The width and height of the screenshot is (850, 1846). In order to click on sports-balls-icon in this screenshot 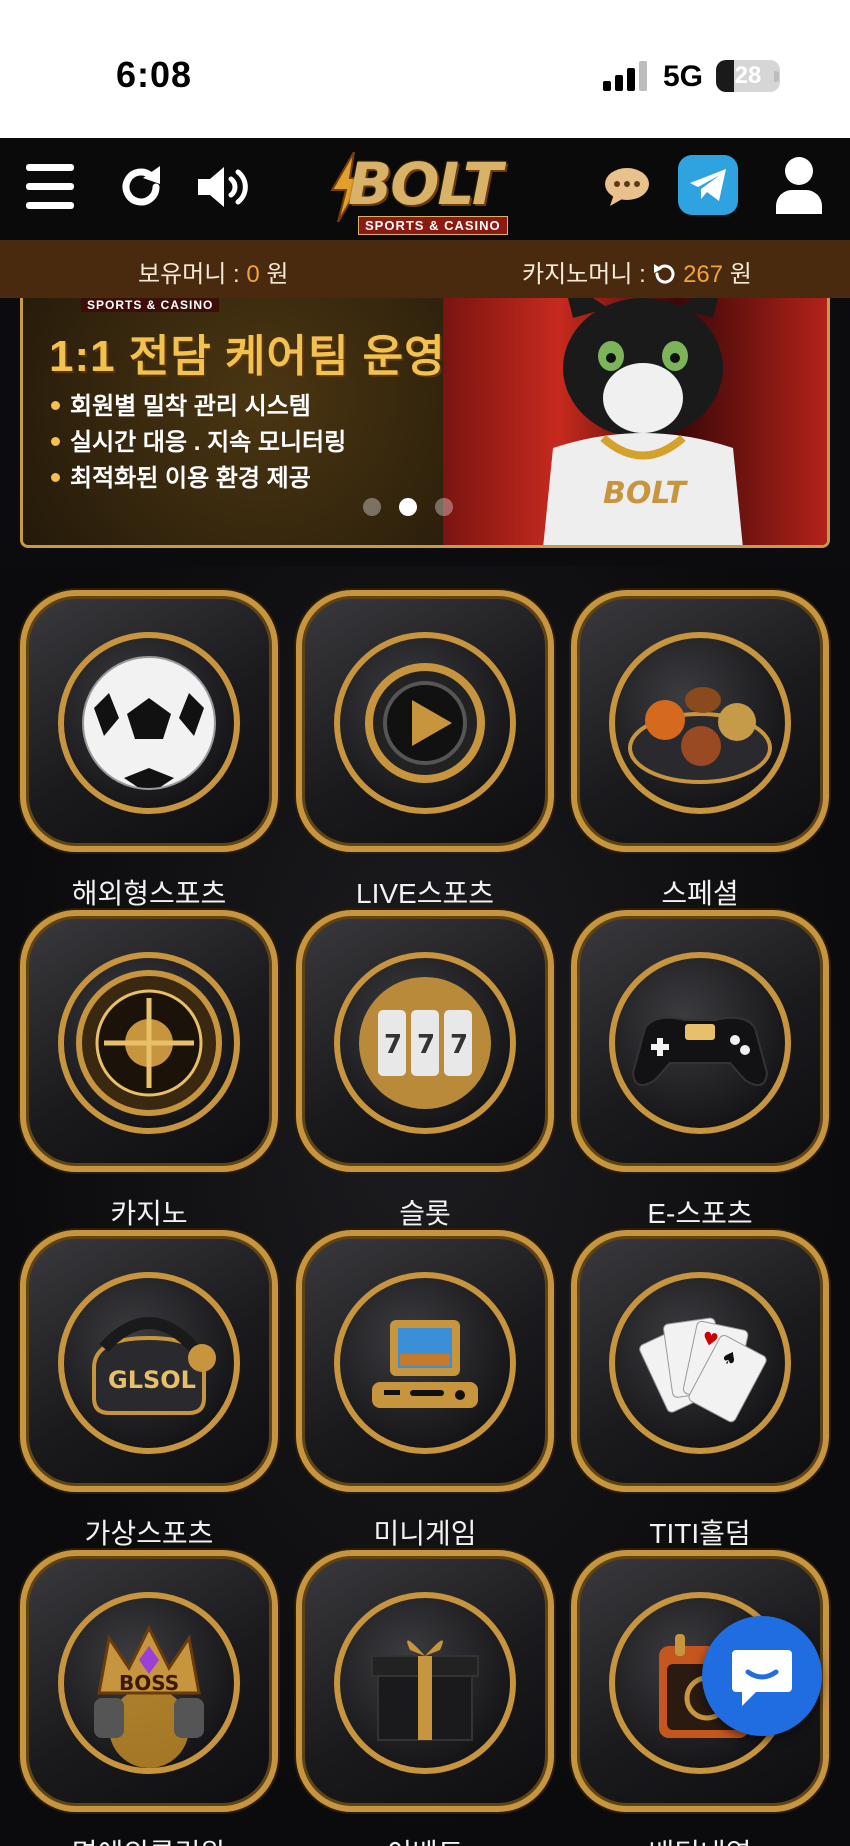, I will do `click(700, 723)`.